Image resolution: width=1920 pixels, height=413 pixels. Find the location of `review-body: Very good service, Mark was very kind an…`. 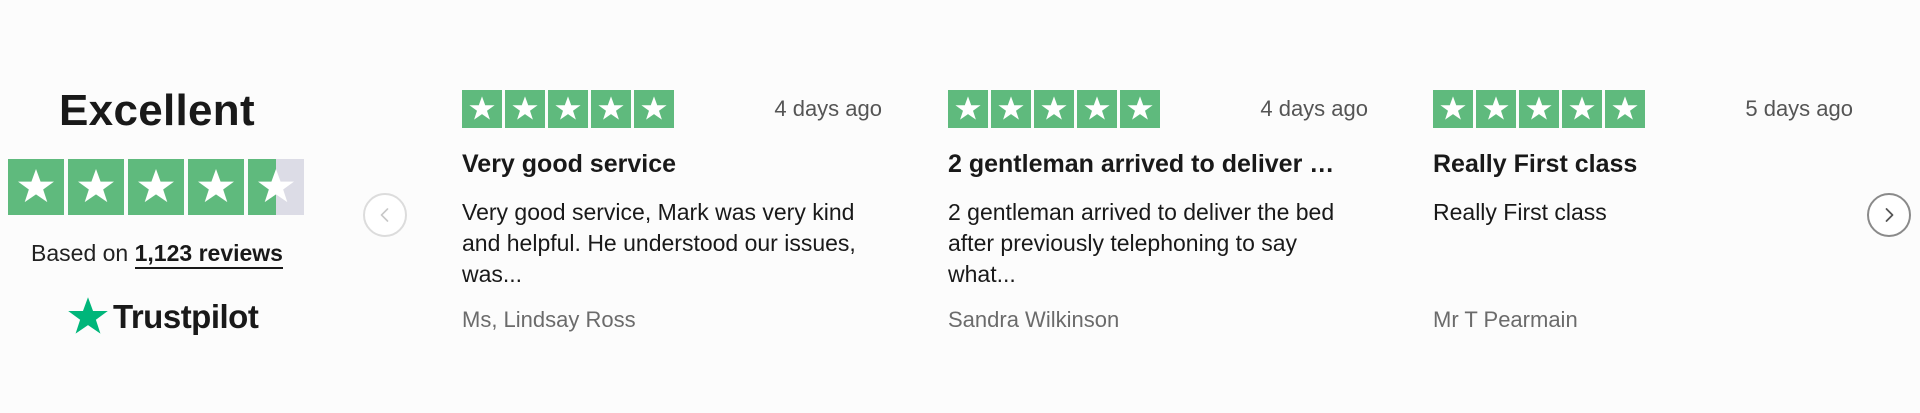

review-body: Very good service, Mark was very kind an… is located at coordinates (659, 243).